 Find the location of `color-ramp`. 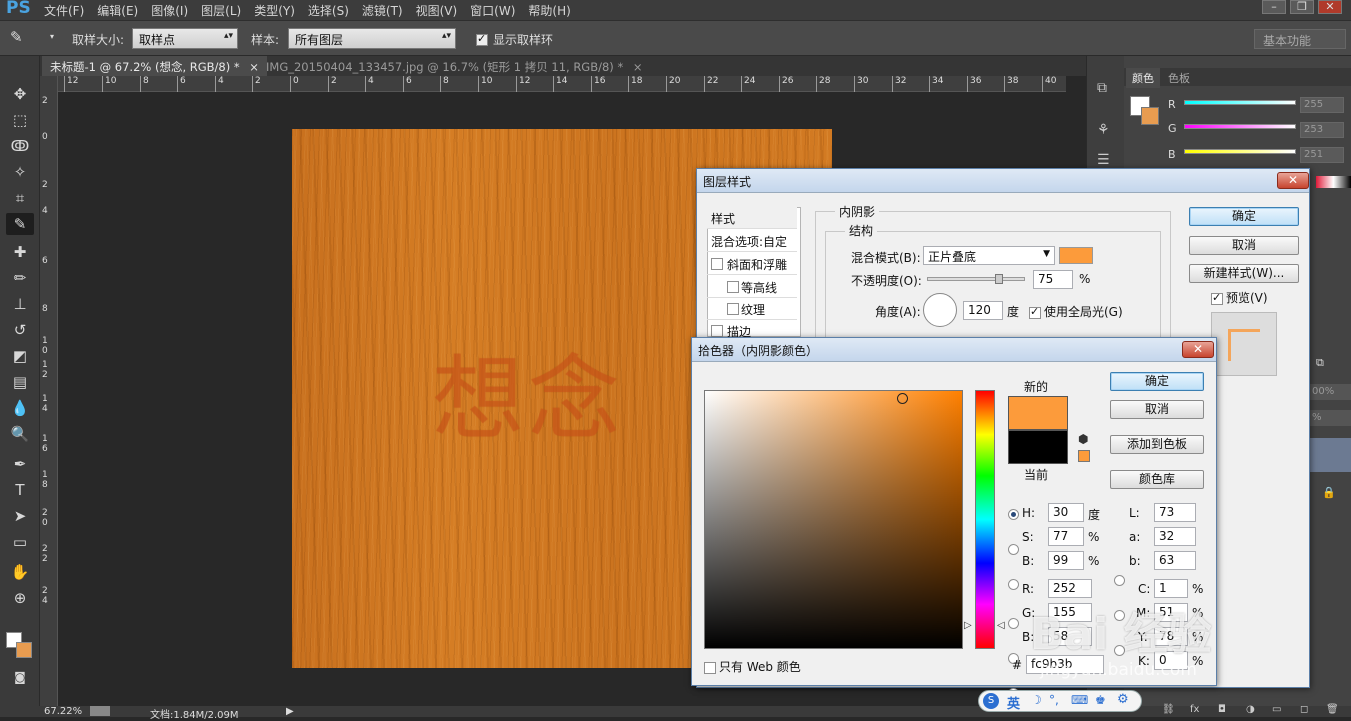

color-ramp is located at coordinates (1333, 182).